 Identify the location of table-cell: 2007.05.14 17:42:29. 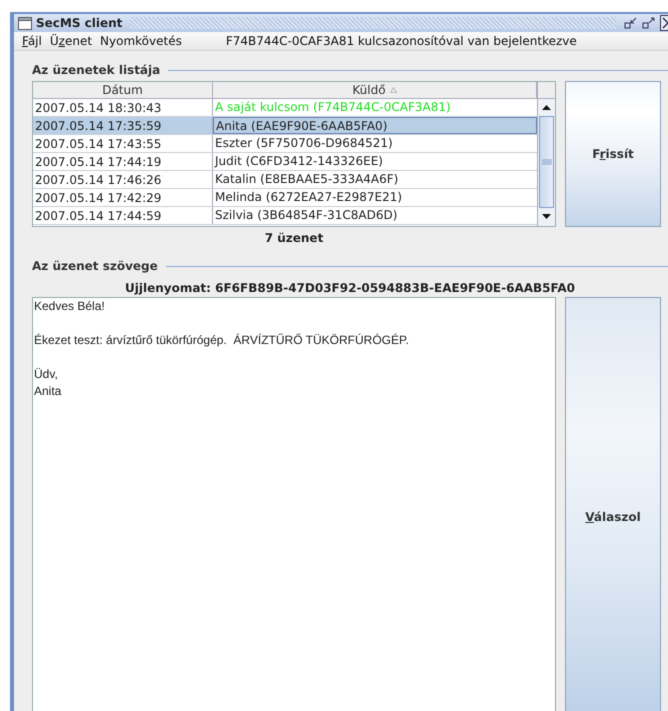
(123, 197).